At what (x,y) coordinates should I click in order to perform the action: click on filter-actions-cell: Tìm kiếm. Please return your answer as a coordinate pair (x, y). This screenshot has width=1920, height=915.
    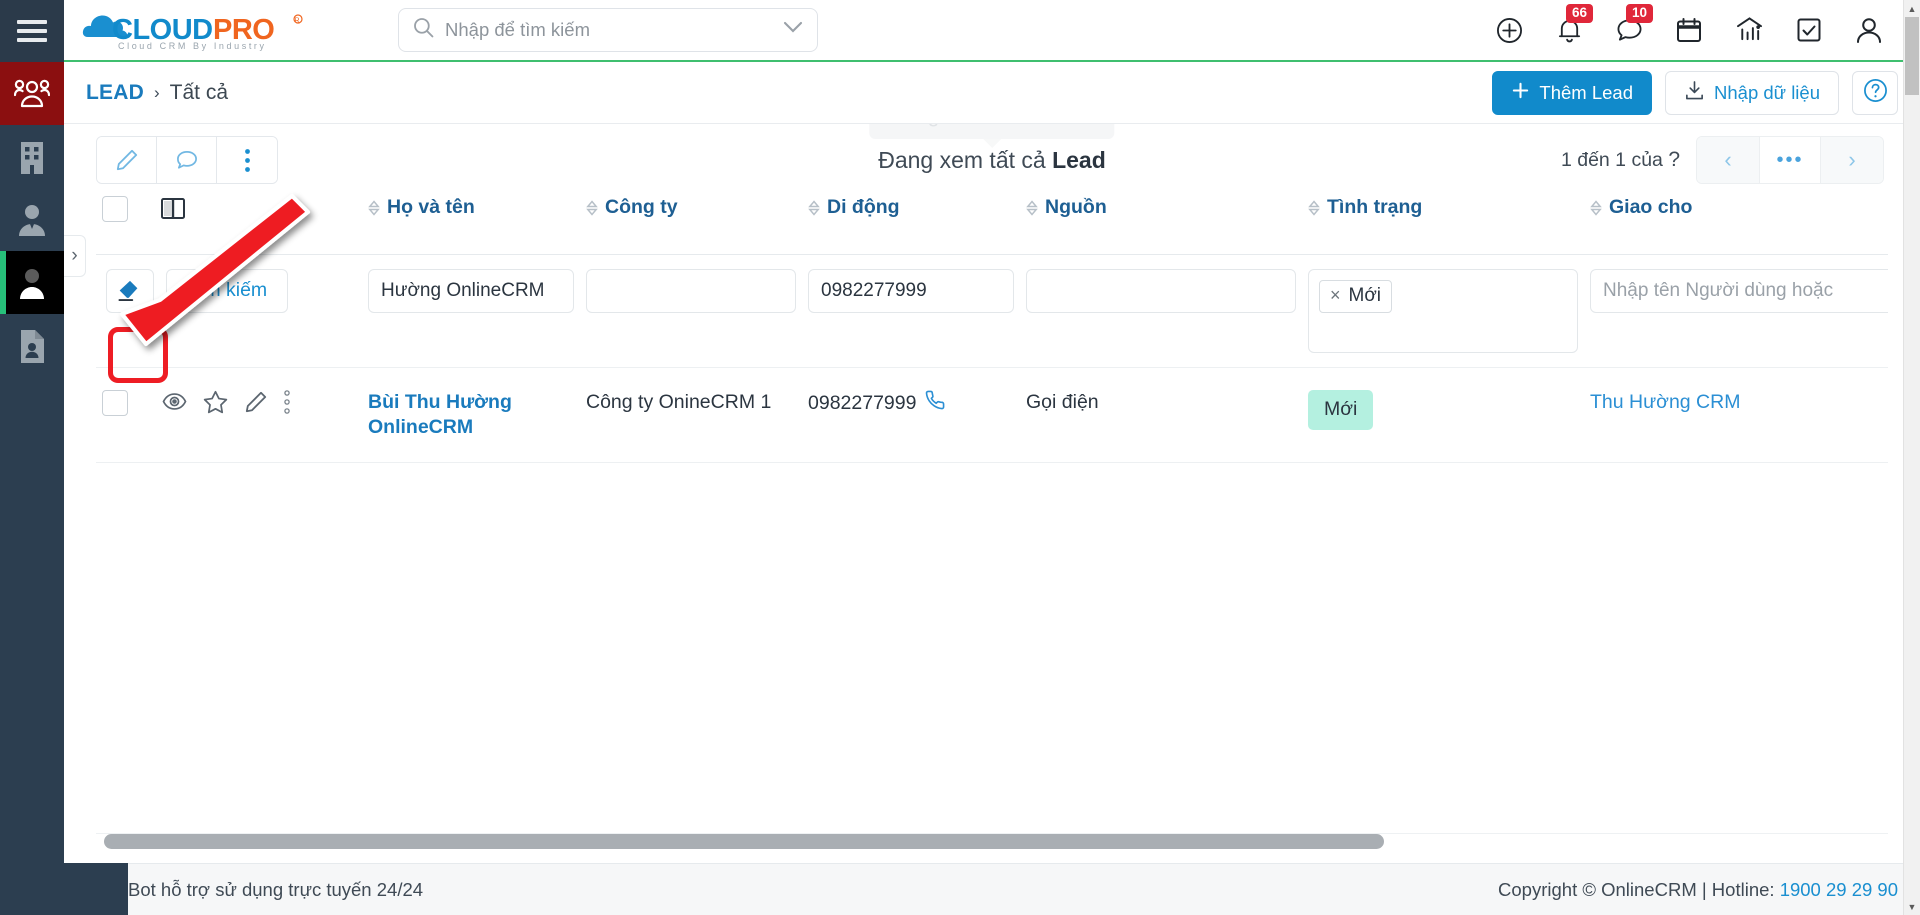
    Looking at the image, I should click on (229, 311).